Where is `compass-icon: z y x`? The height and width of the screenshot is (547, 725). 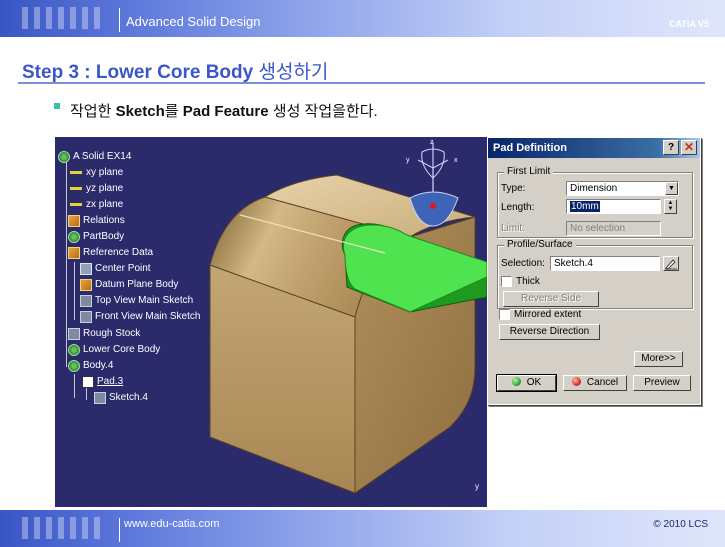
compass-icon: z y x is located at coordinates (434, 184).